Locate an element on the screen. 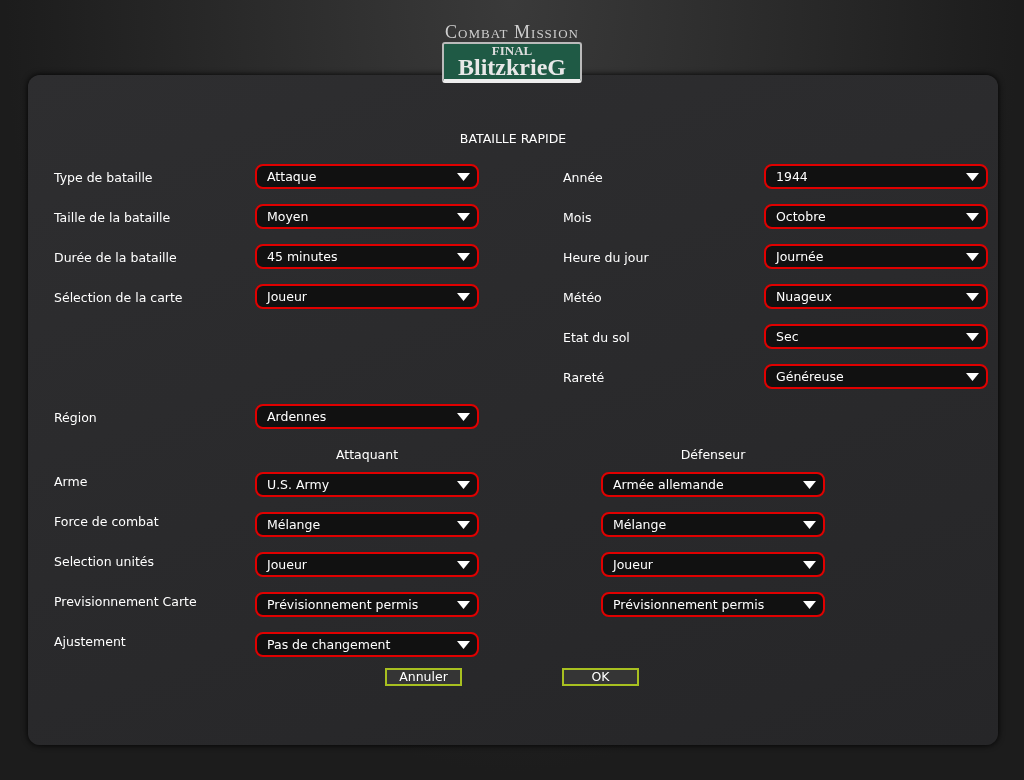  dropdown: Sec is located at coordinates (876, 336).